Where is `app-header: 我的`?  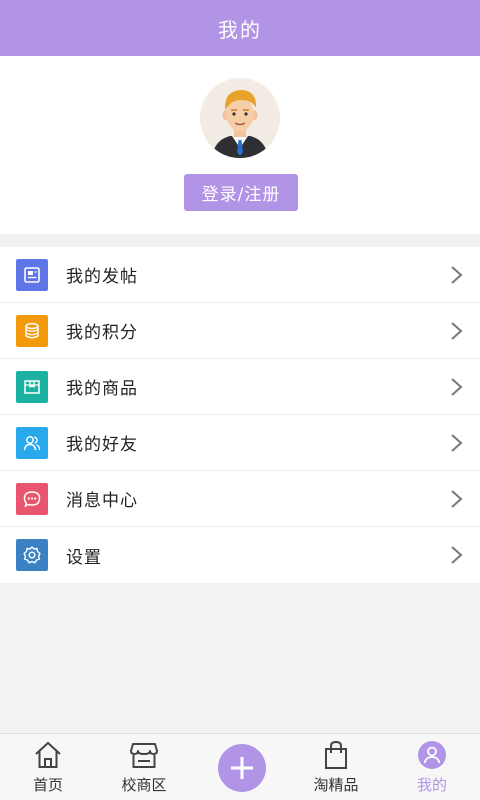 app-header: 我的 is located at coordinates (240, 28).